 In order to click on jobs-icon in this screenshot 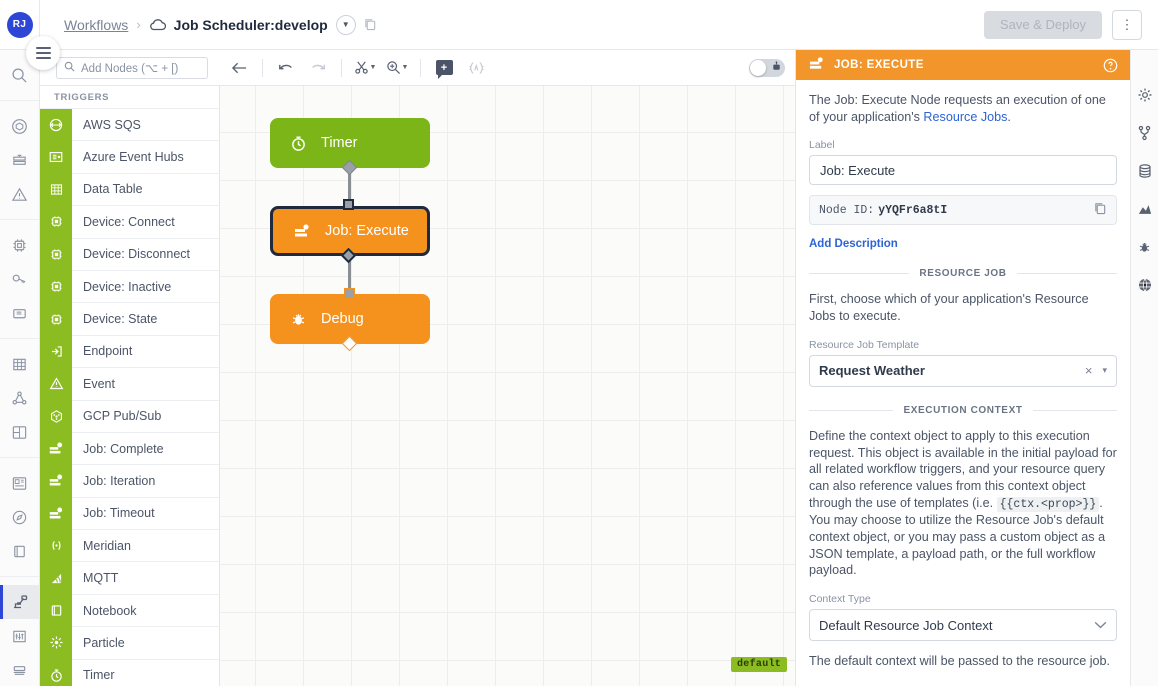, I will do `click(20, 160)`.